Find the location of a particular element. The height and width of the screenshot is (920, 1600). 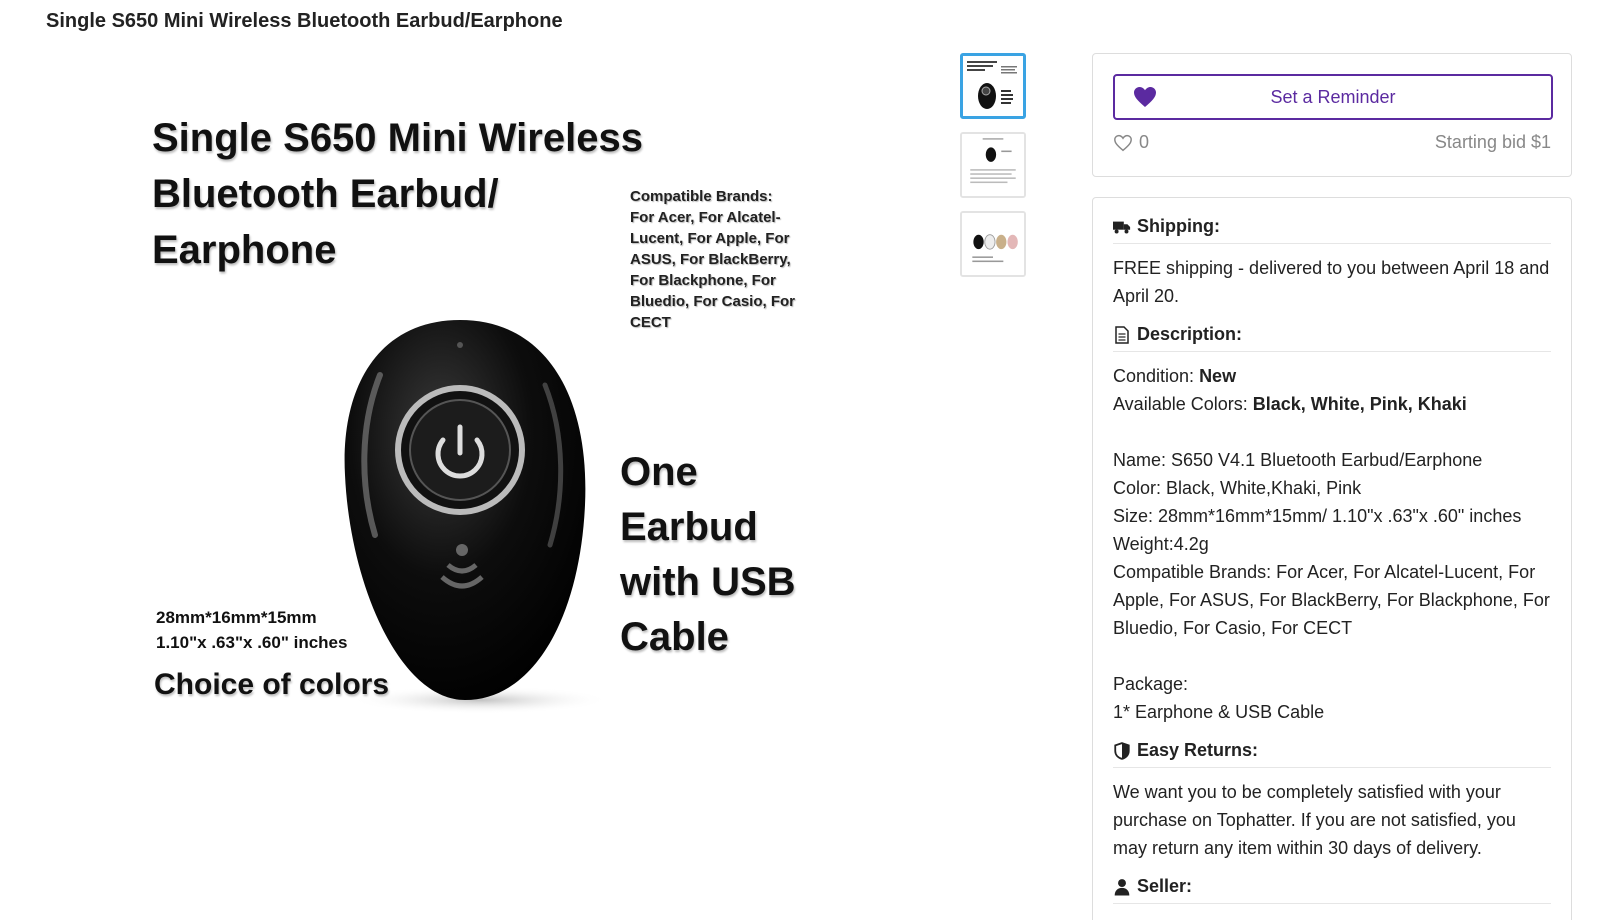

image-size-text: 28mm*16mm*15mm 1.10"x .63"x .60" inches is located at coordinates (252, 630).